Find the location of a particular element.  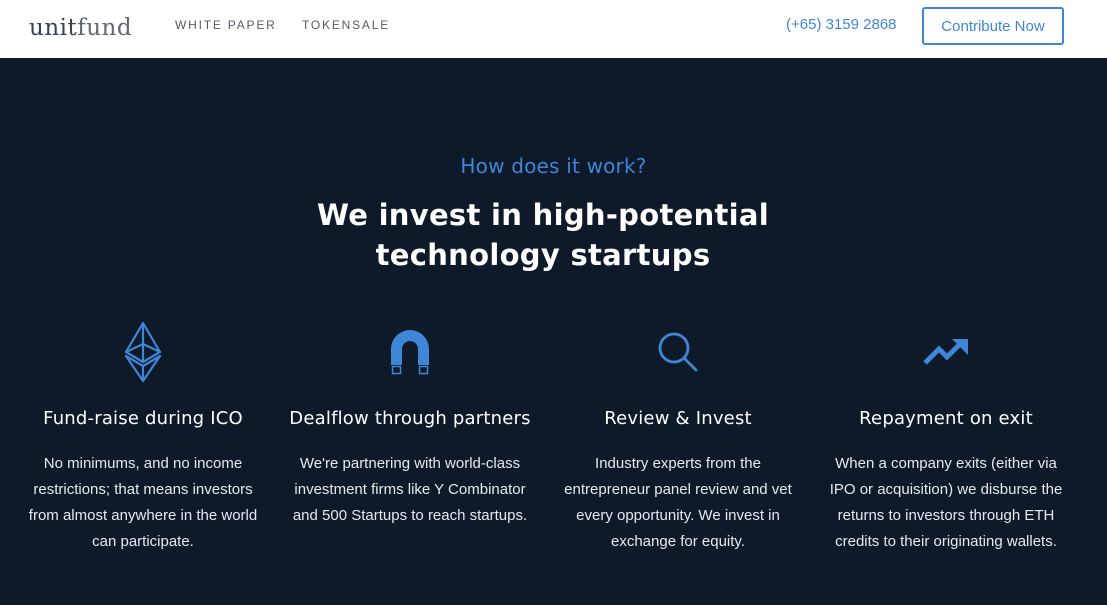

nav-white-paper: WHITE PAPER is located at coordinates (226, 26).